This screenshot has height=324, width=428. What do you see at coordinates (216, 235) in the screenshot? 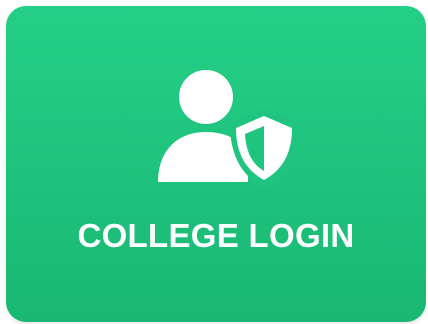
I see `college-login-label: COLLEGE LOGIN` at bounding box center [216, 235].